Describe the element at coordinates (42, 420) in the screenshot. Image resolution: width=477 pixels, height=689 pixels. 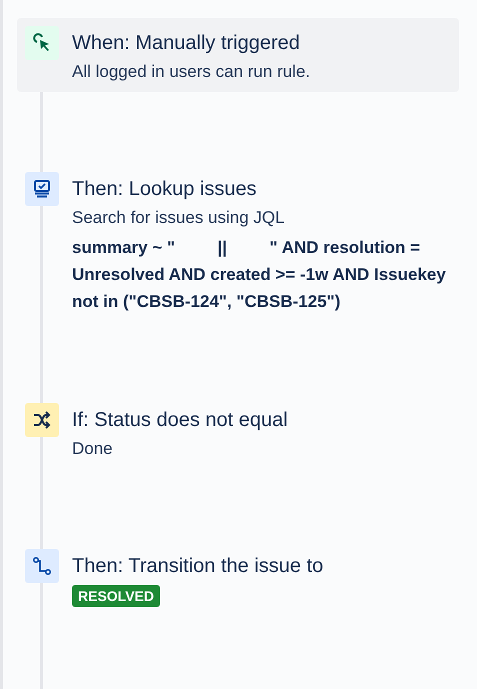
I see `shuffle-icon` at that location.